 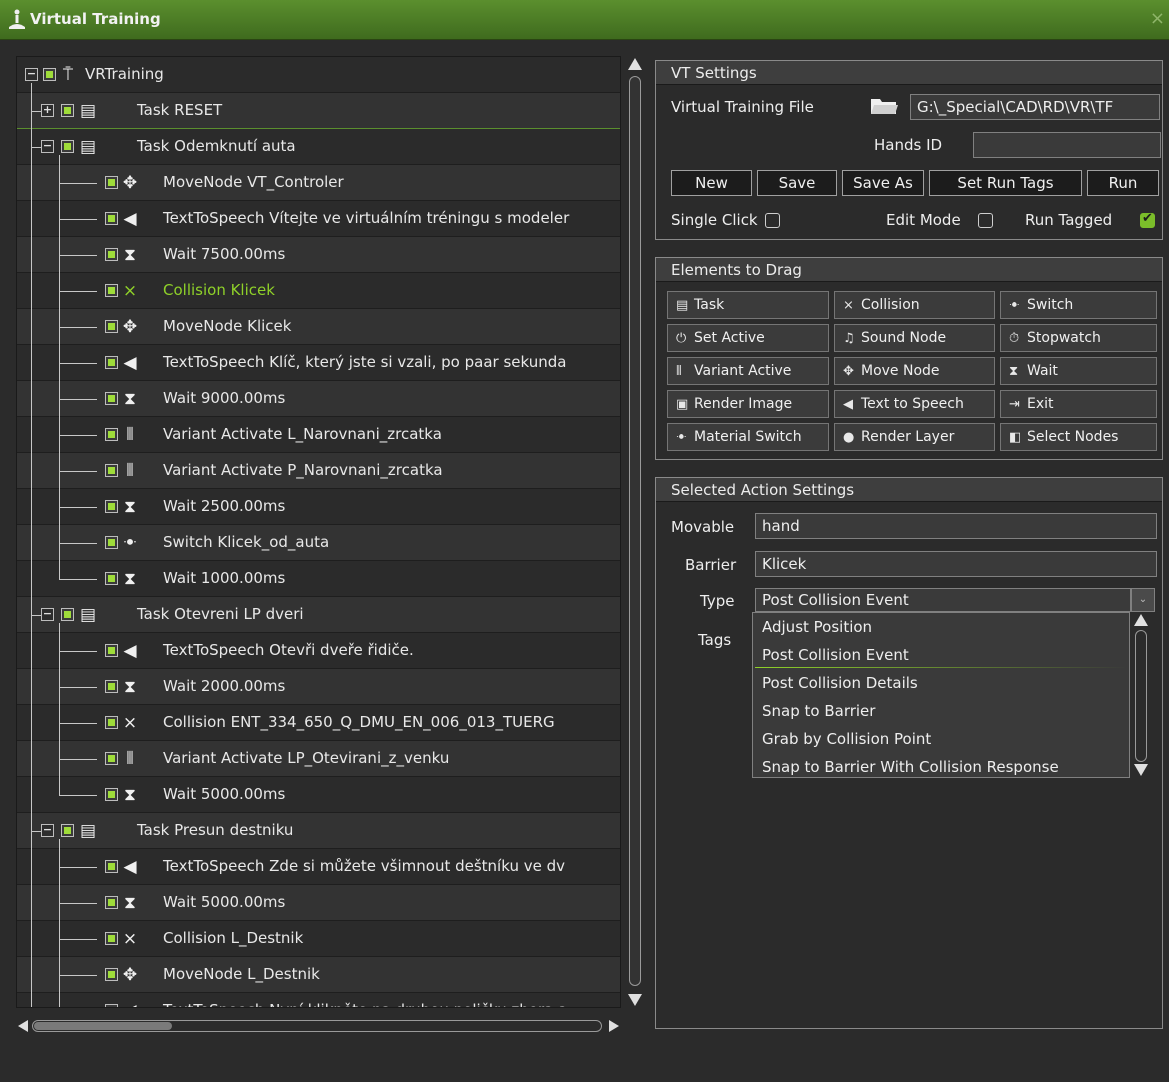 What do you see at coordinates (943, 600) in the screenshot?
I see `type-select: Post Collision Event` at bounding box center [943, 600].